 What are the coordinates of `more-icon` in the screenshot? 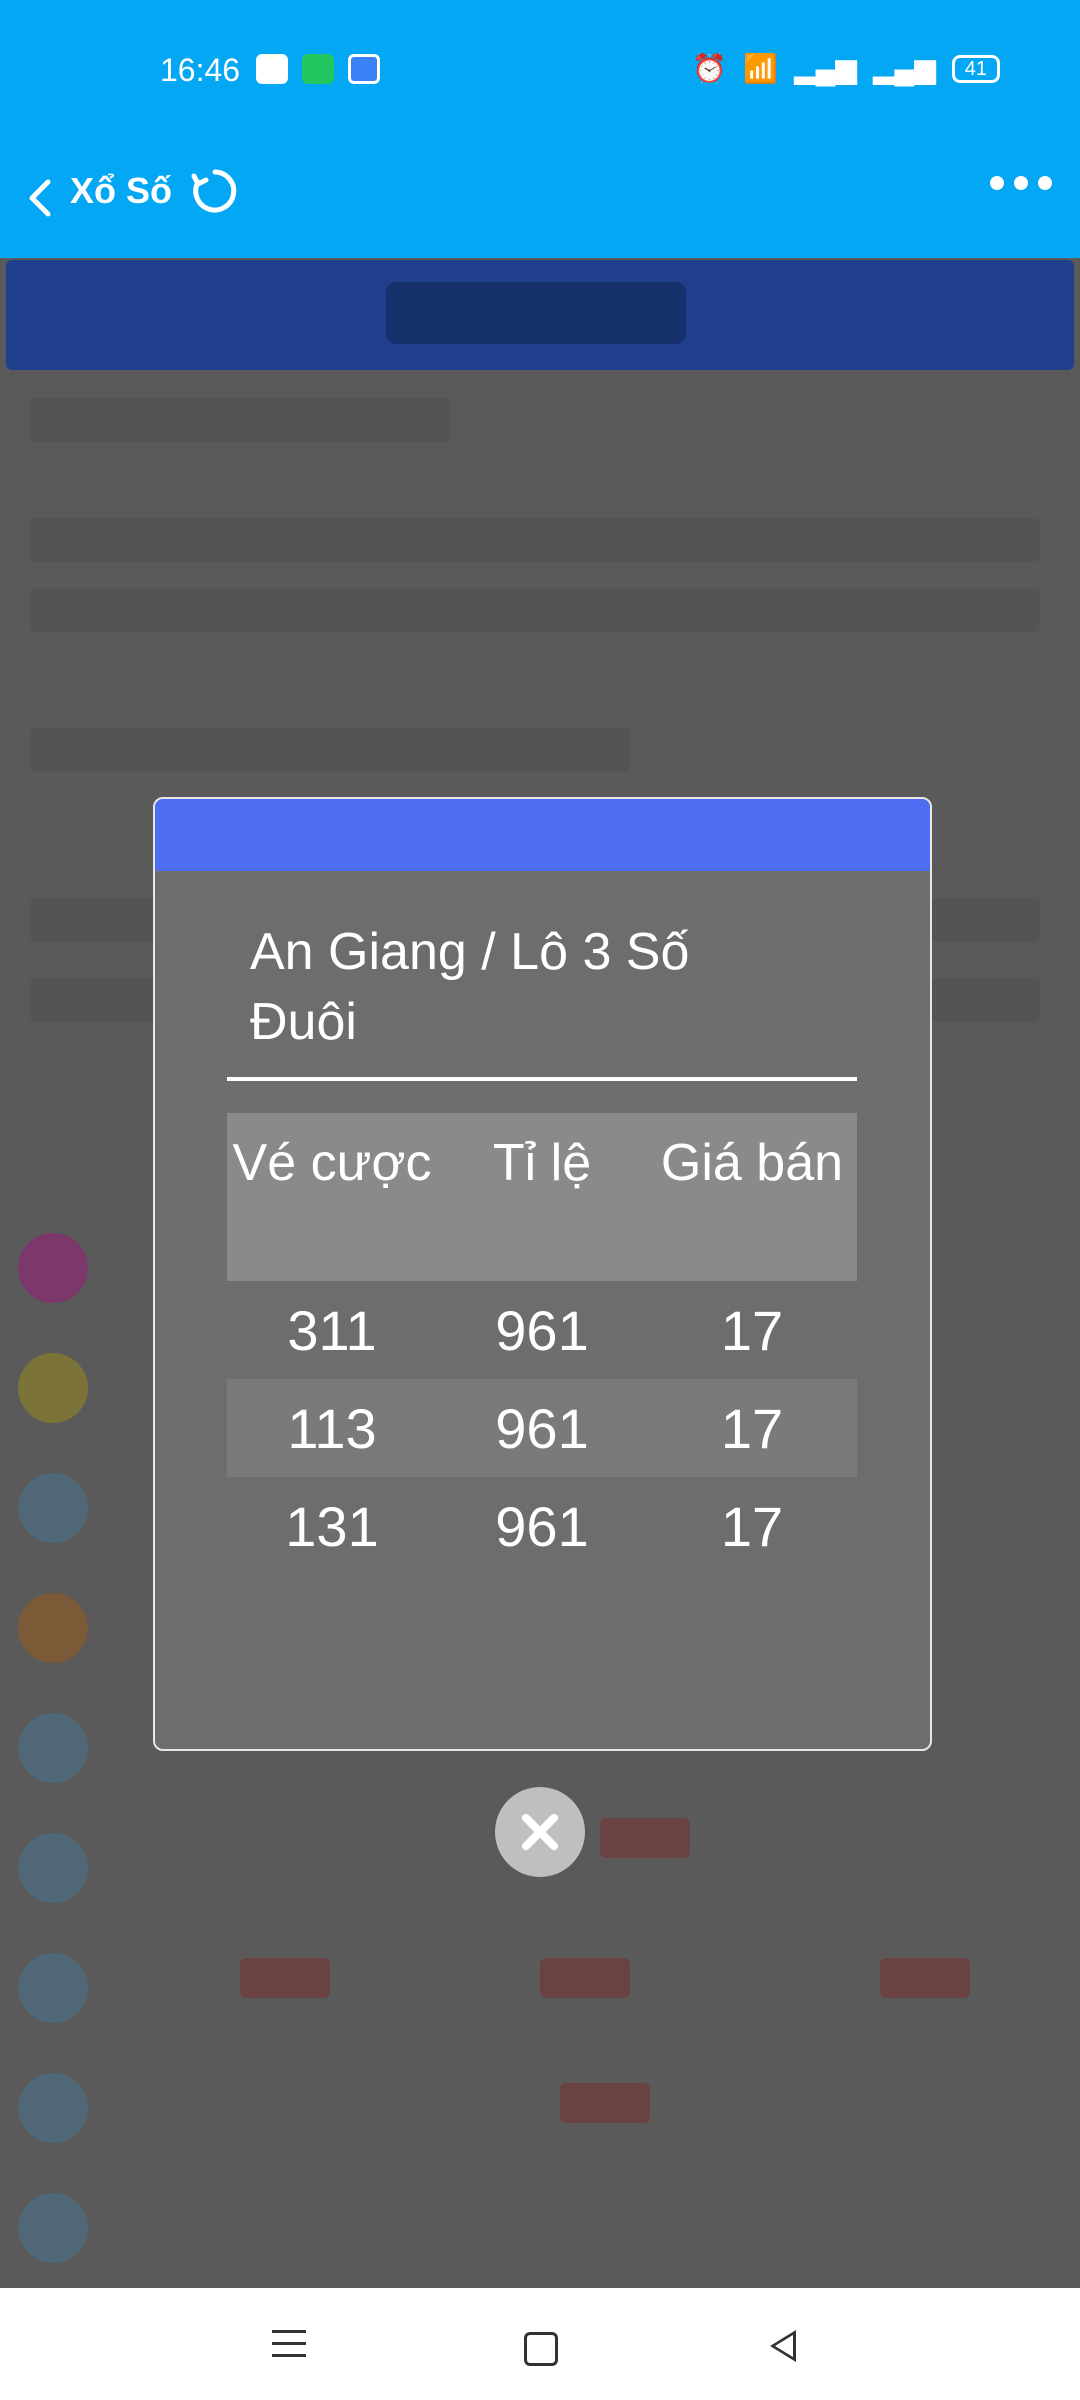 It's located at (1021, 183).